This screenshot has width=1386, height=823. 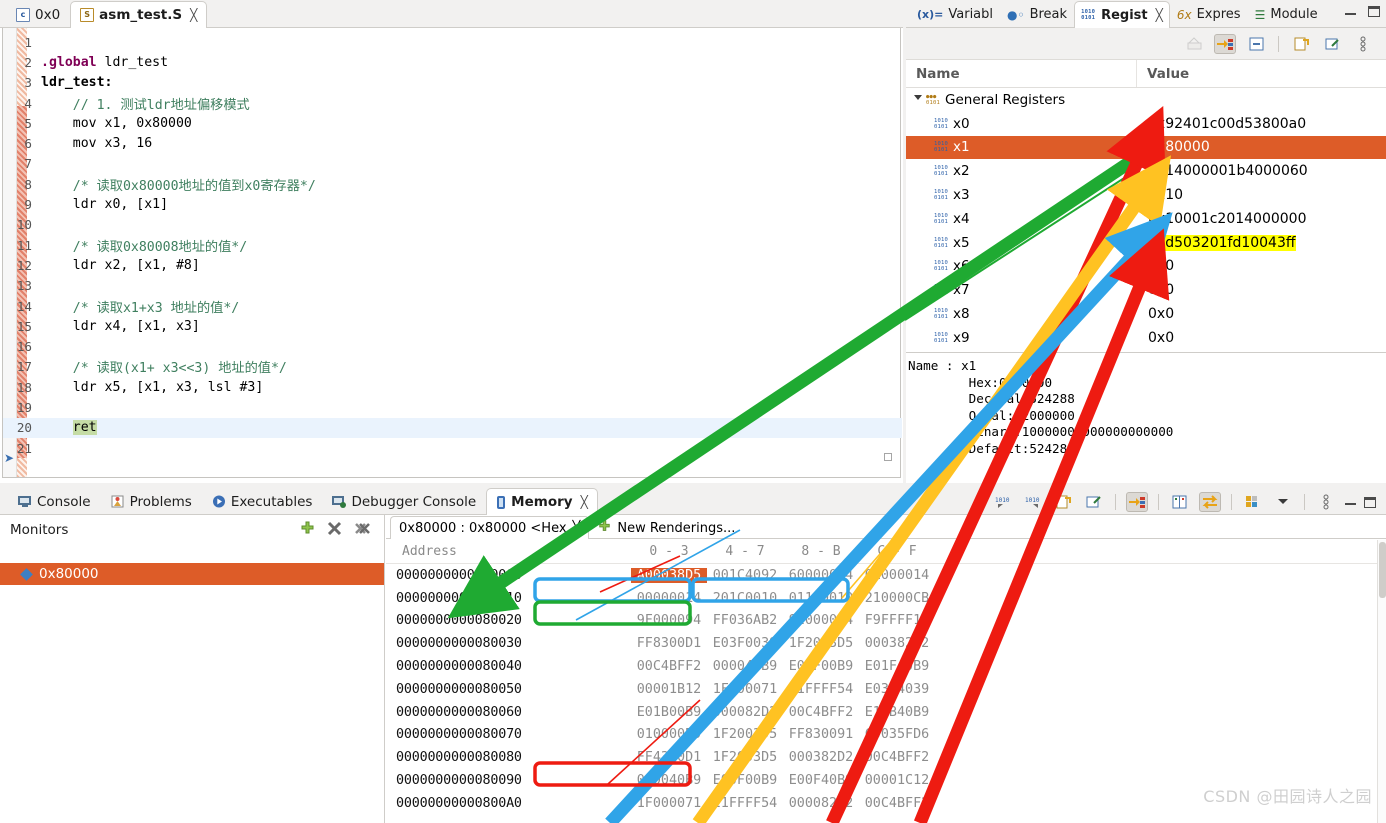 I want to click on memory-cell: E01B00B9, so click(x=669, y=712).